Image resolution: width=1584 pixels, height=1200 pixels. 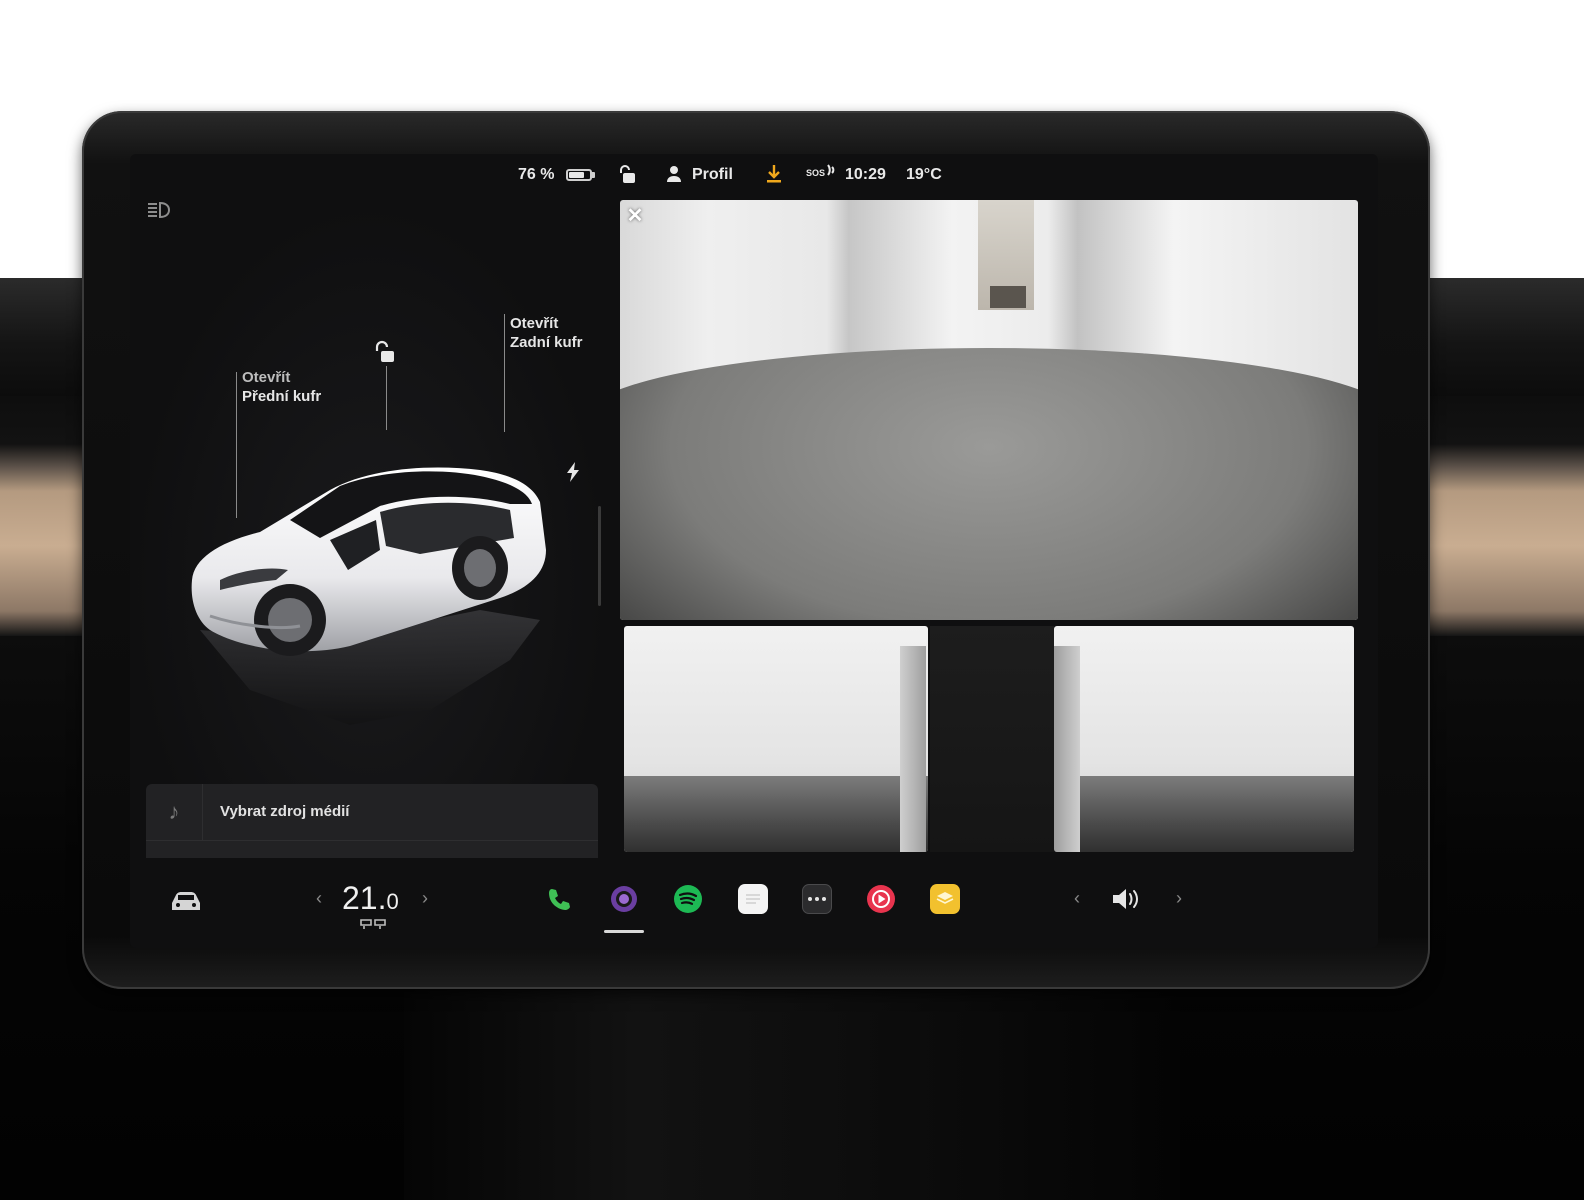 What do you see at coordinates (712, 175) in the screenshot?
I see `profile-label: Profil` at bounding box center [712, 175].